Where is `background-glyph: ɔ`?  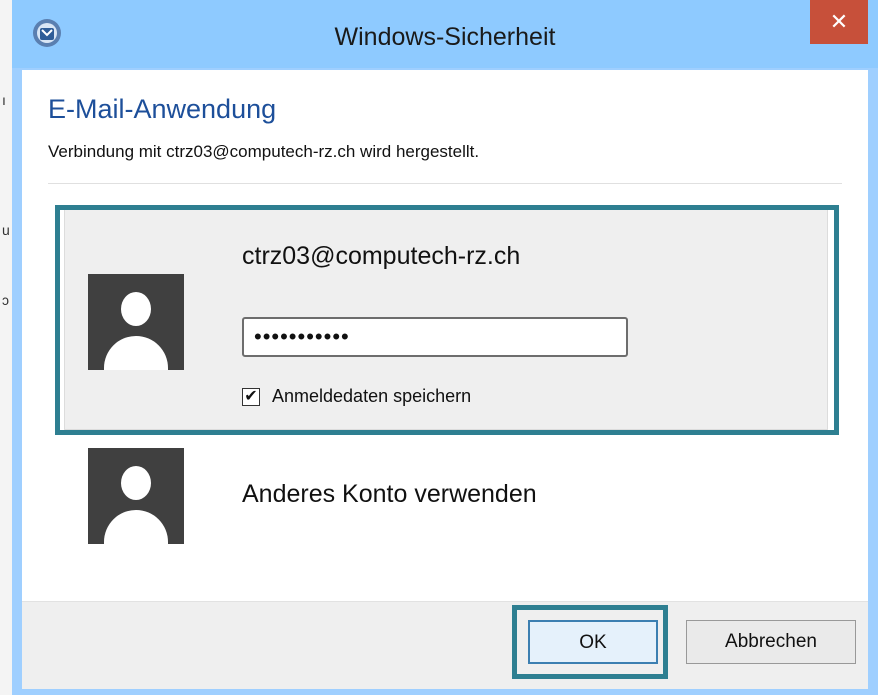 background-glyph: ɔ is located at coordinates (5, 300).